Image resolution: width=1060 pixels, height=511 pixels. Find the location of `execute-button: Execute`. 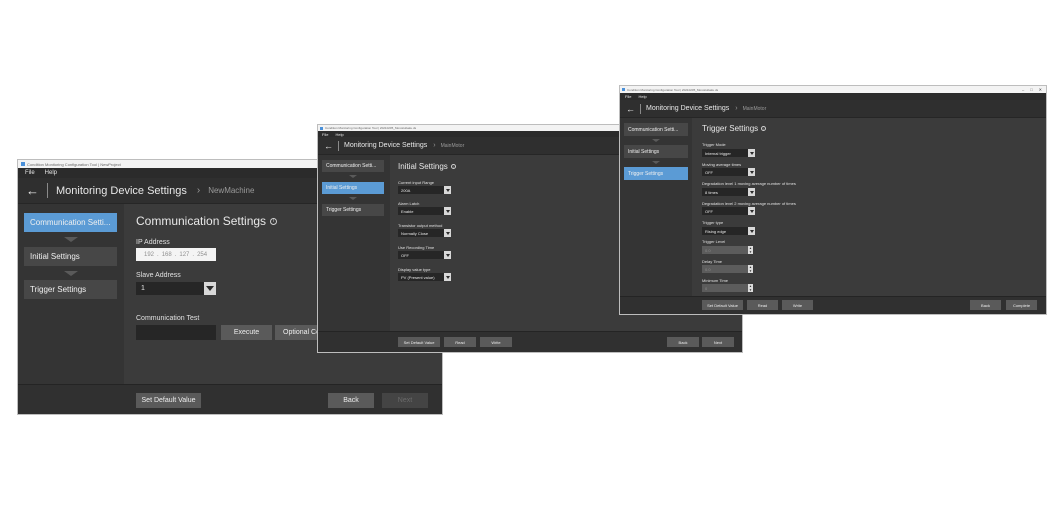

execute-button: Execute is located at coordinates (246, 332).